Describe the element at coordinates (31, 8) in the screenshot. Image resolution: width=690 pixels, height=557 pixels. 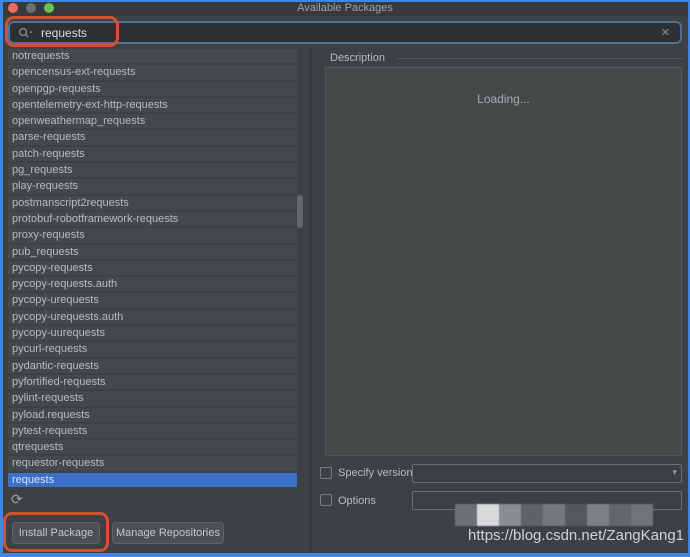
I see `minimize-button` at that location.